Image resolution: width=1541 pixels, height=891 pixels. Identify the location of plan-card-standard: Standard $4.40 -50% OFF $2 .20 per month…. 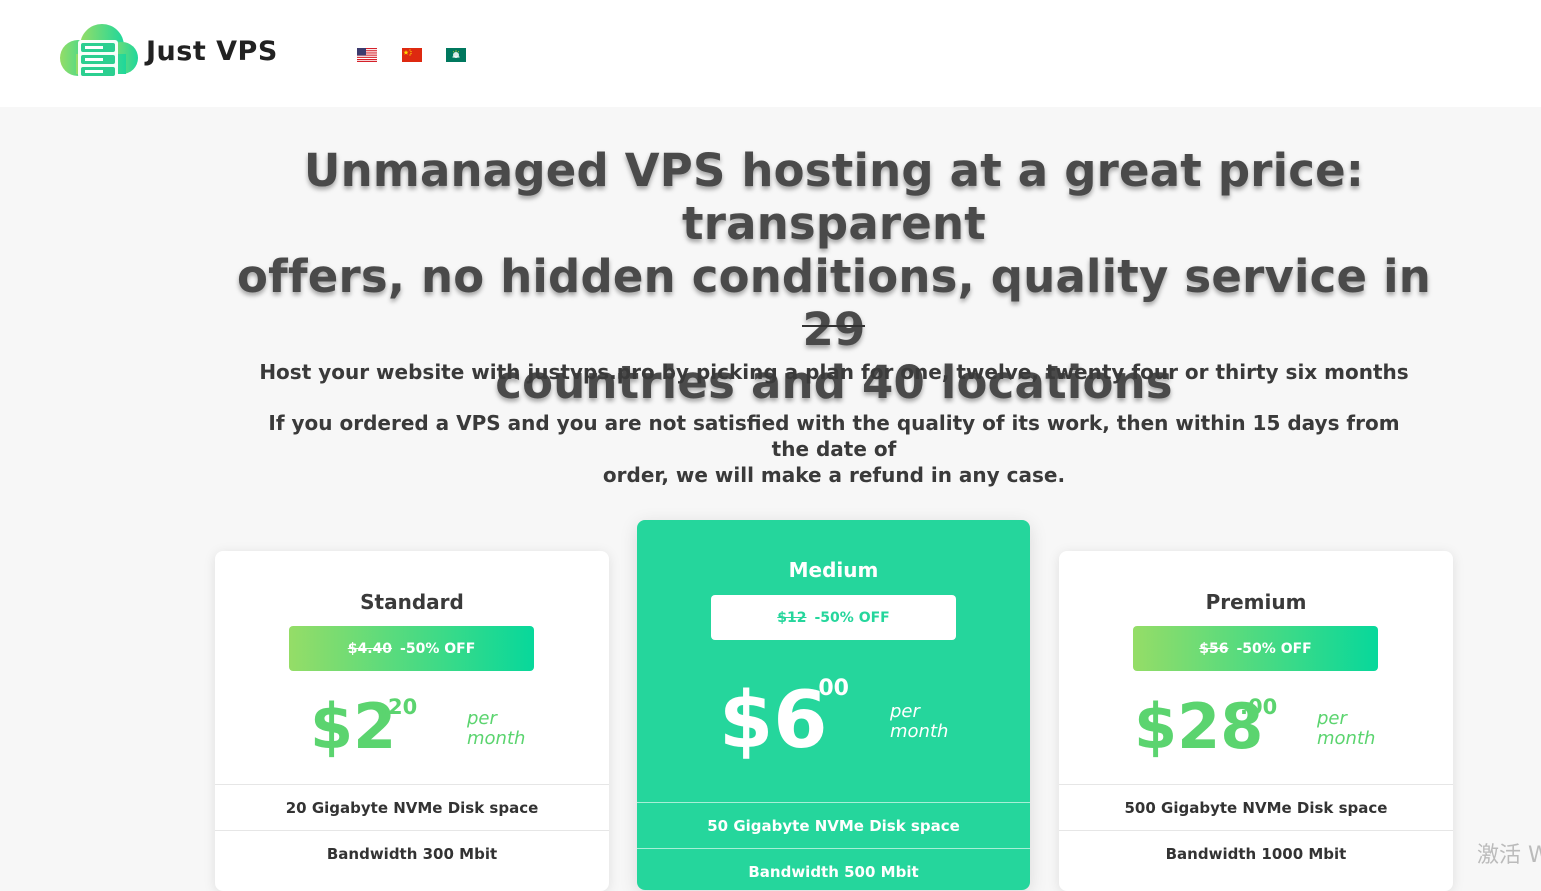
(412, 721).